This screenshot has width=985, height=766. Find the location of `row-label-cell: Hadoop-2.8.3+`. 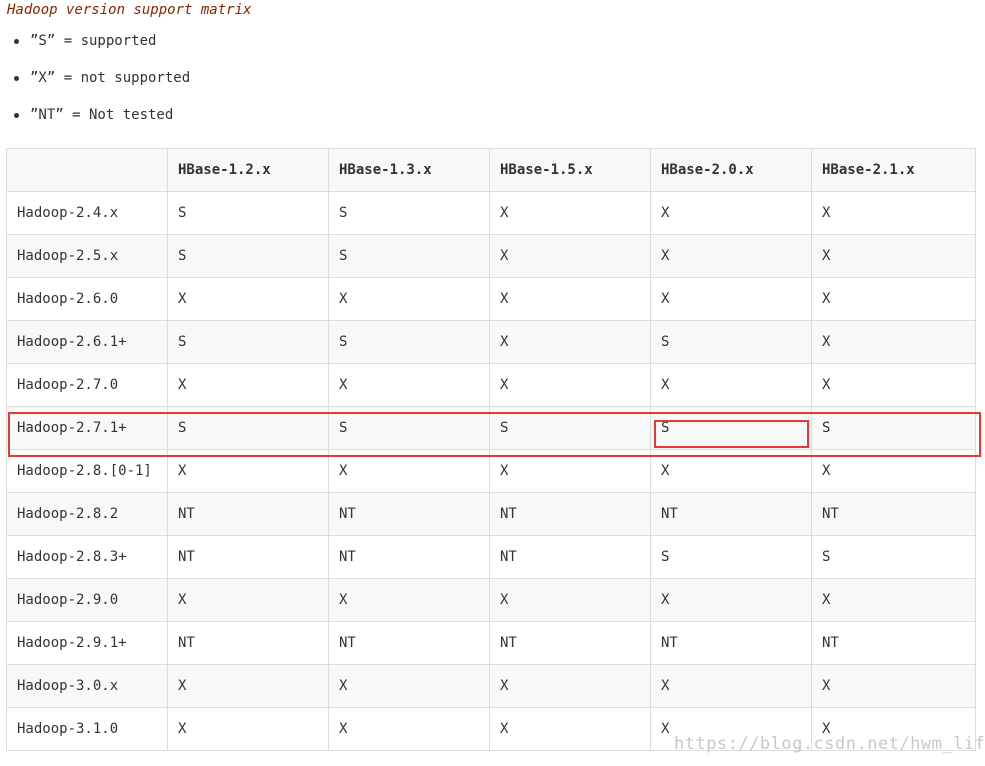

row-label-cell: Hadoop-2.8.3+ is located at coordinates (87, 557).